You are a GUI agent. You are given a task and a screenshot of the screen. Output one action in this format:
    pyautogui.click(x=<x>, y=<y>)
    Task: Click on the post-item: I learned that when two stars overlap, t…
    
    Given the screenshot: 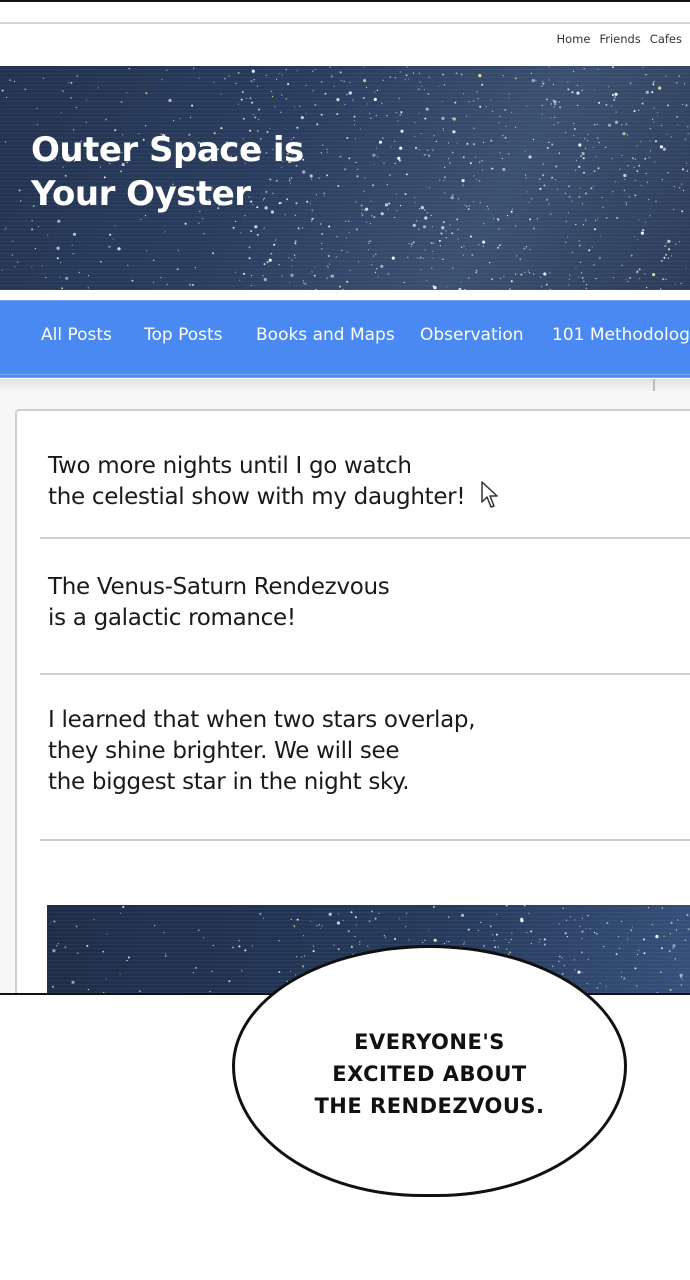 What is the action you would take?
    pyautogui.click(x=348, y=751)
    